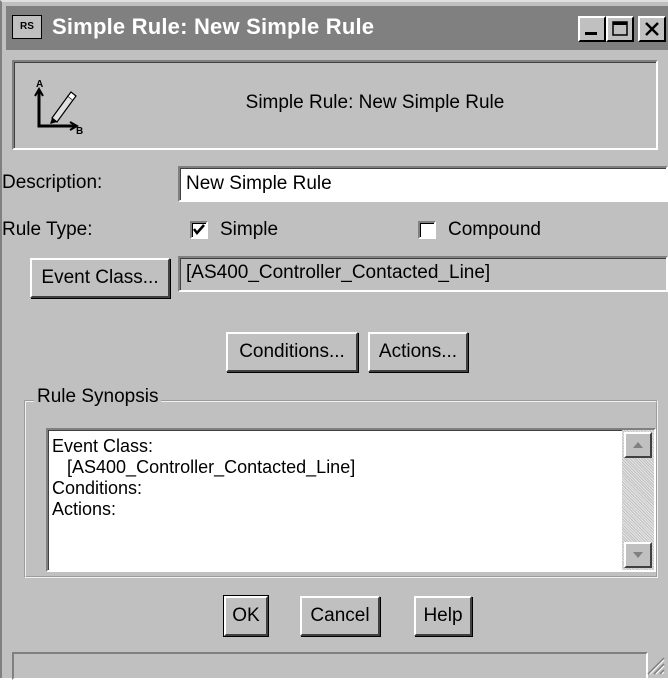  I want to click on header-title: Simple Rule: New Simple Rule, so click(375, 102).